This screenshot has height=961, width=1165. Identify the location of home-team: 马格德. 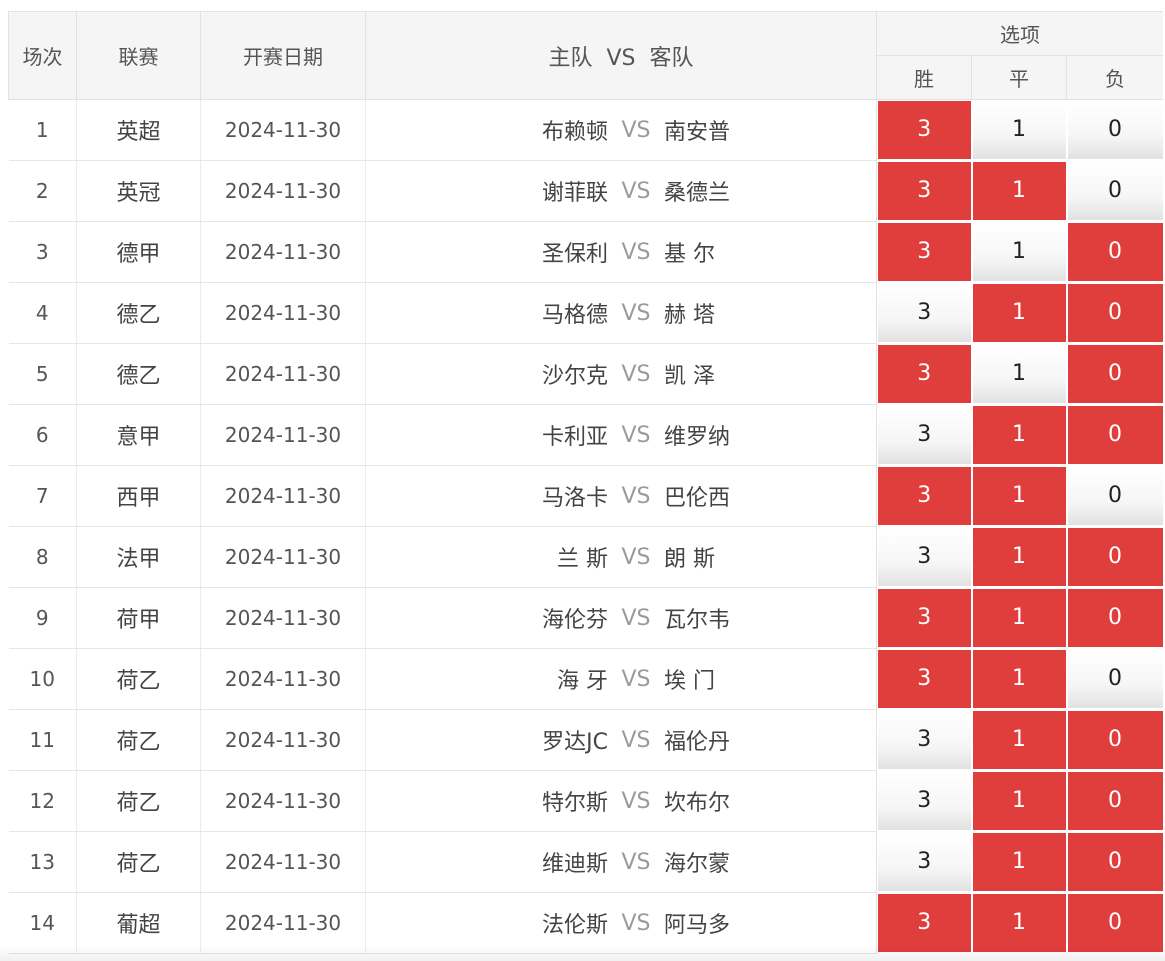
(574, 315).